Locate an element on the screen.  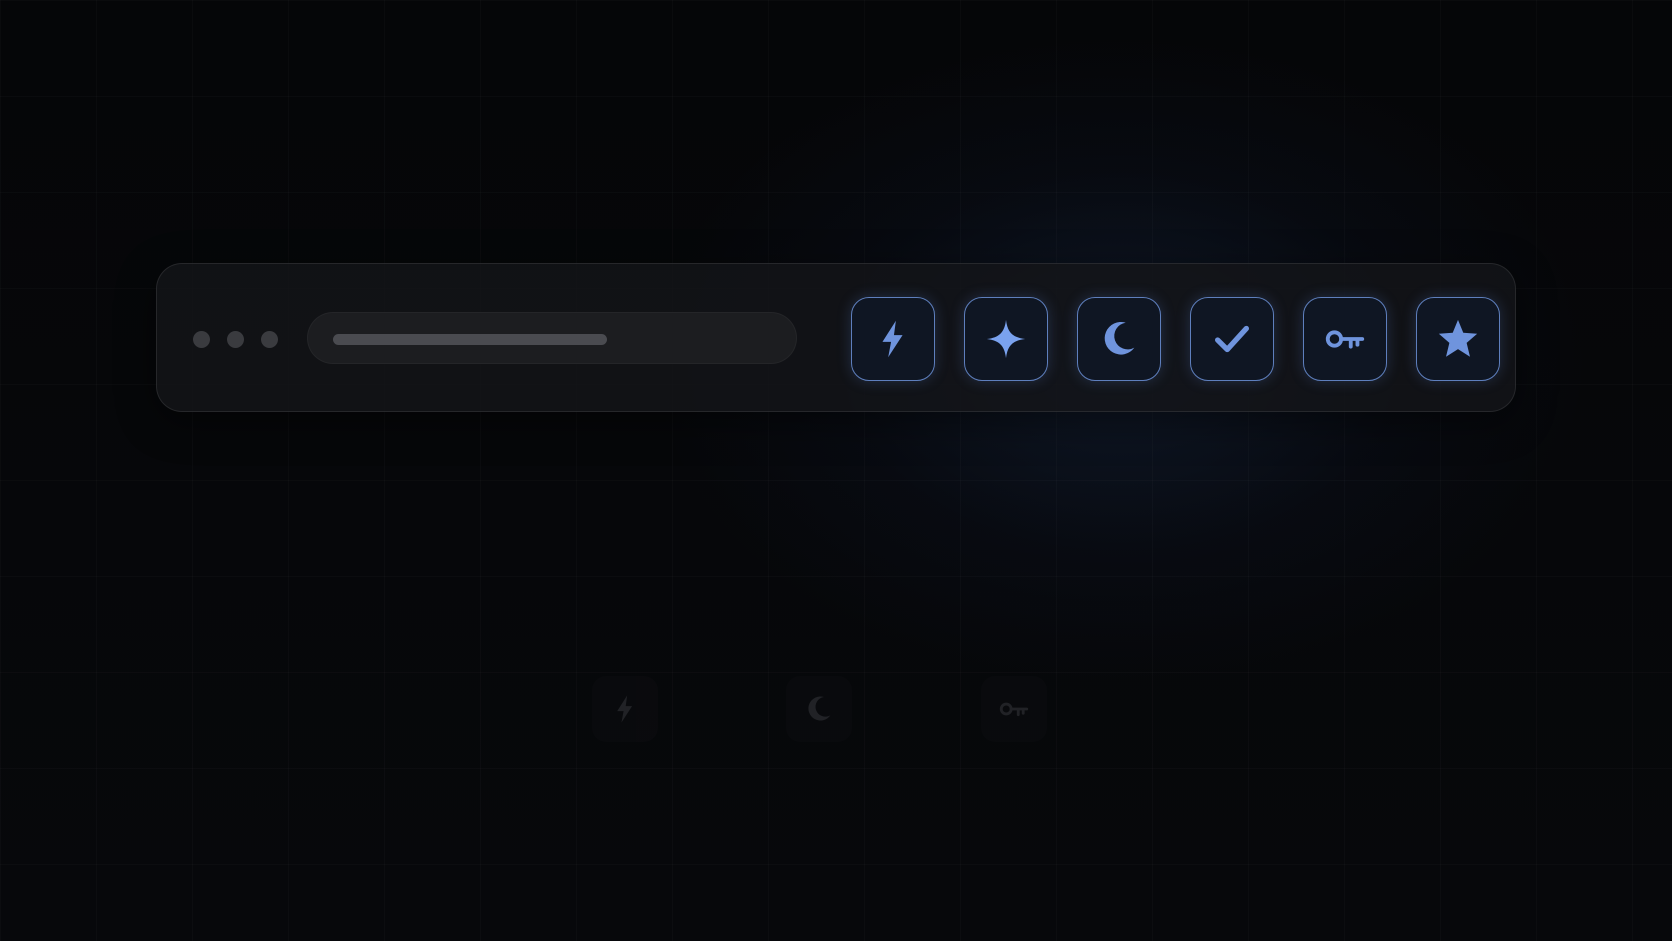
address-bar-placeholder is located at coordinates (470, 339).